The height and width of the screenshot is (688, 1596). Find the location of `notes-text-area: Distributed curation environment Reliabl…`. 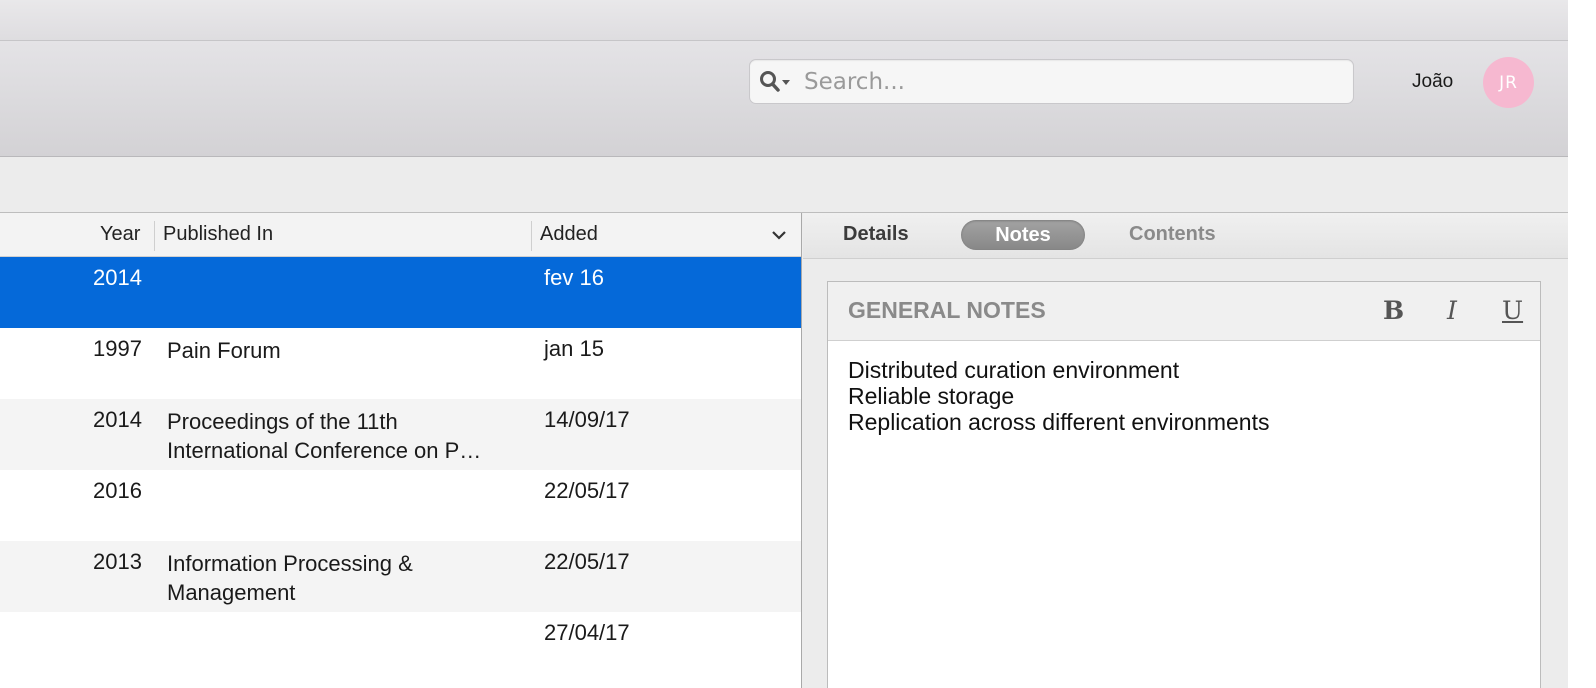

notes-text-area: Distributed curation environment Reliabl… is located at coordinates (1184, 396).